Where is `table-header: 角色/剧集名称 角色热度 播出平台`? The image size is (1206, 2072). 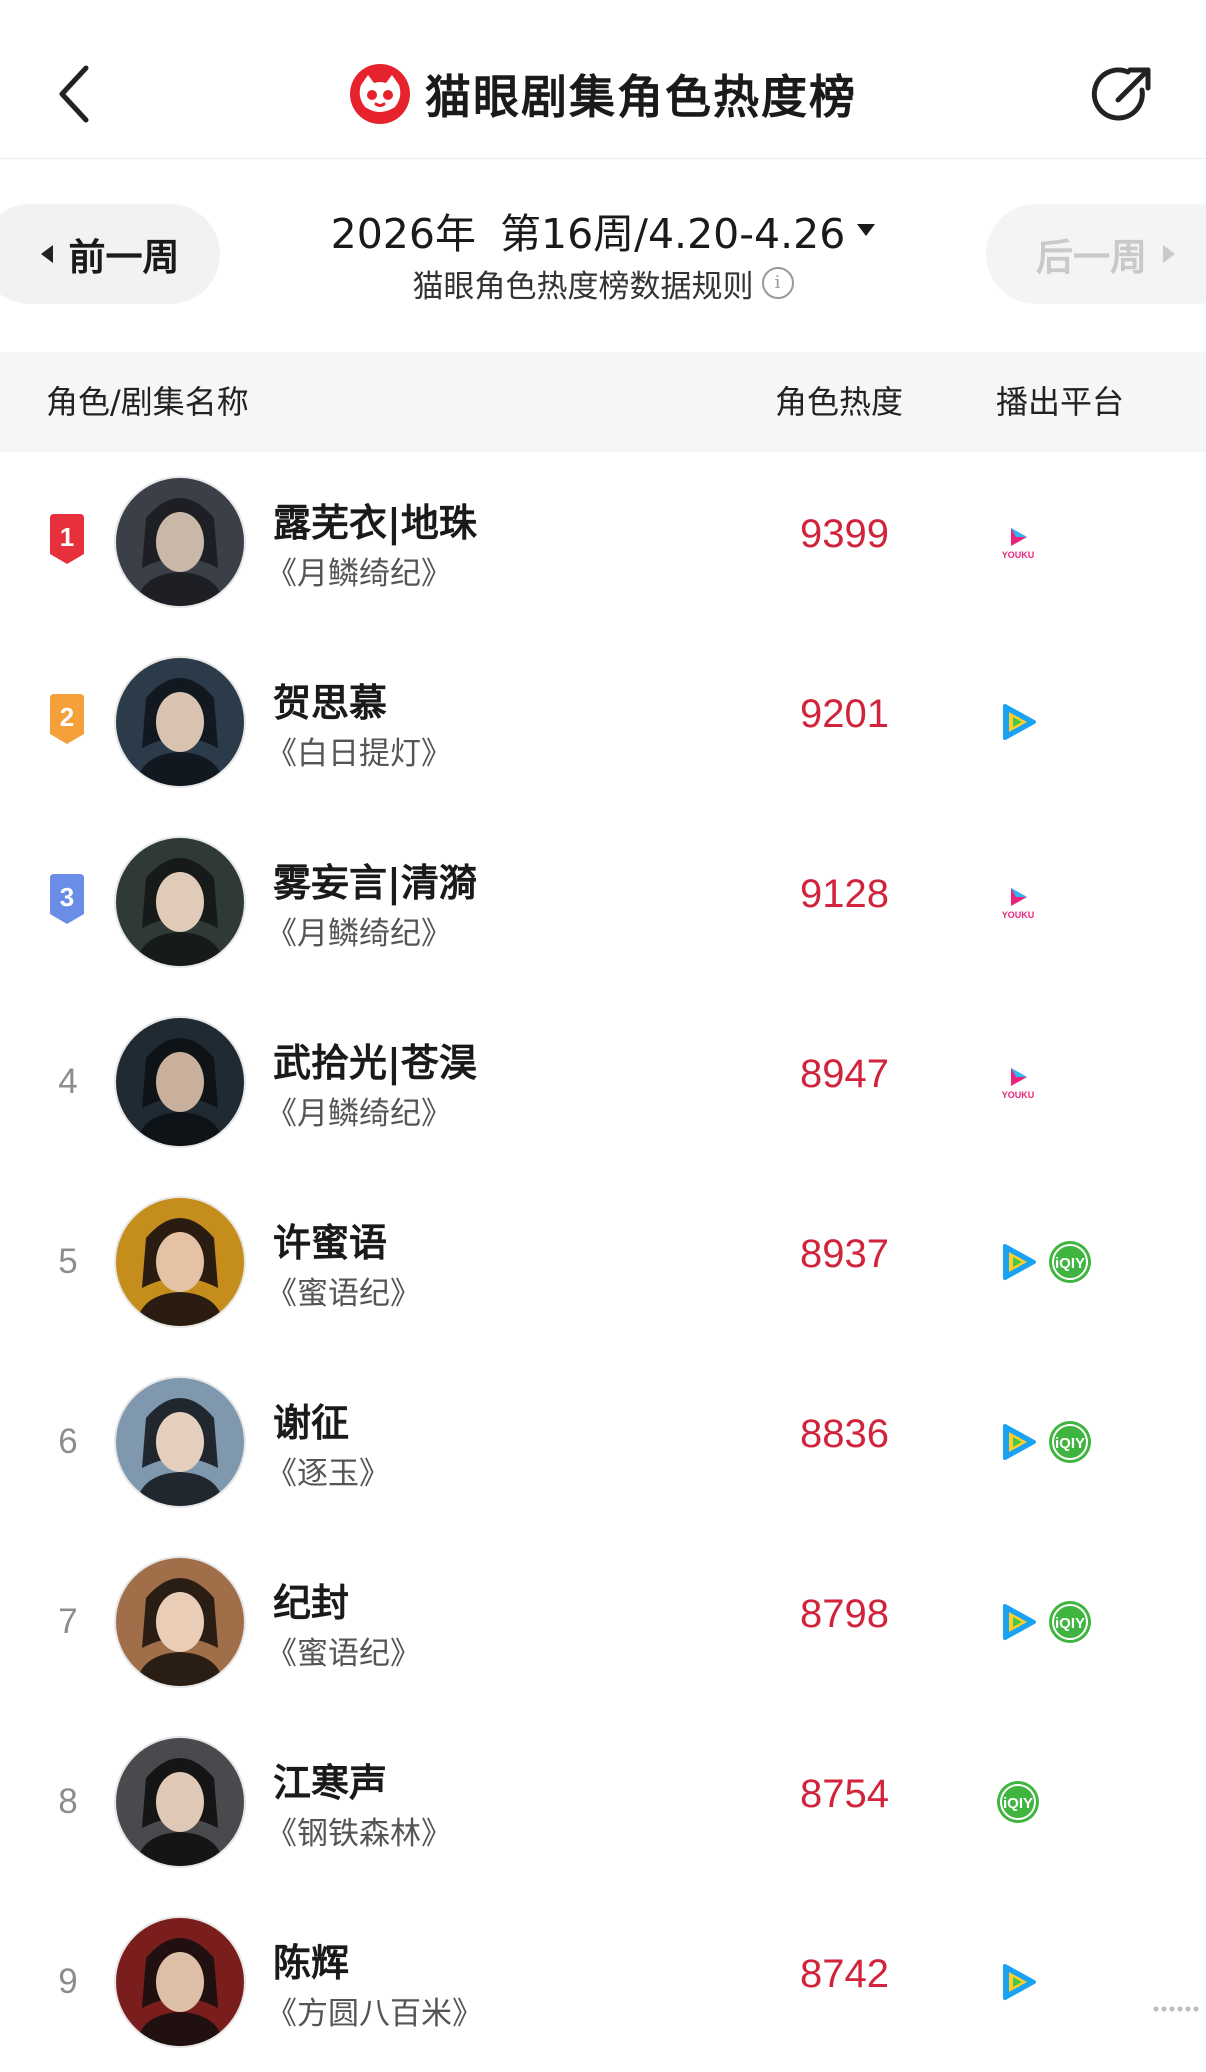 table-header: 角色/剧集名称 角色热度 播出平台 is located at coordinates (603, 402).